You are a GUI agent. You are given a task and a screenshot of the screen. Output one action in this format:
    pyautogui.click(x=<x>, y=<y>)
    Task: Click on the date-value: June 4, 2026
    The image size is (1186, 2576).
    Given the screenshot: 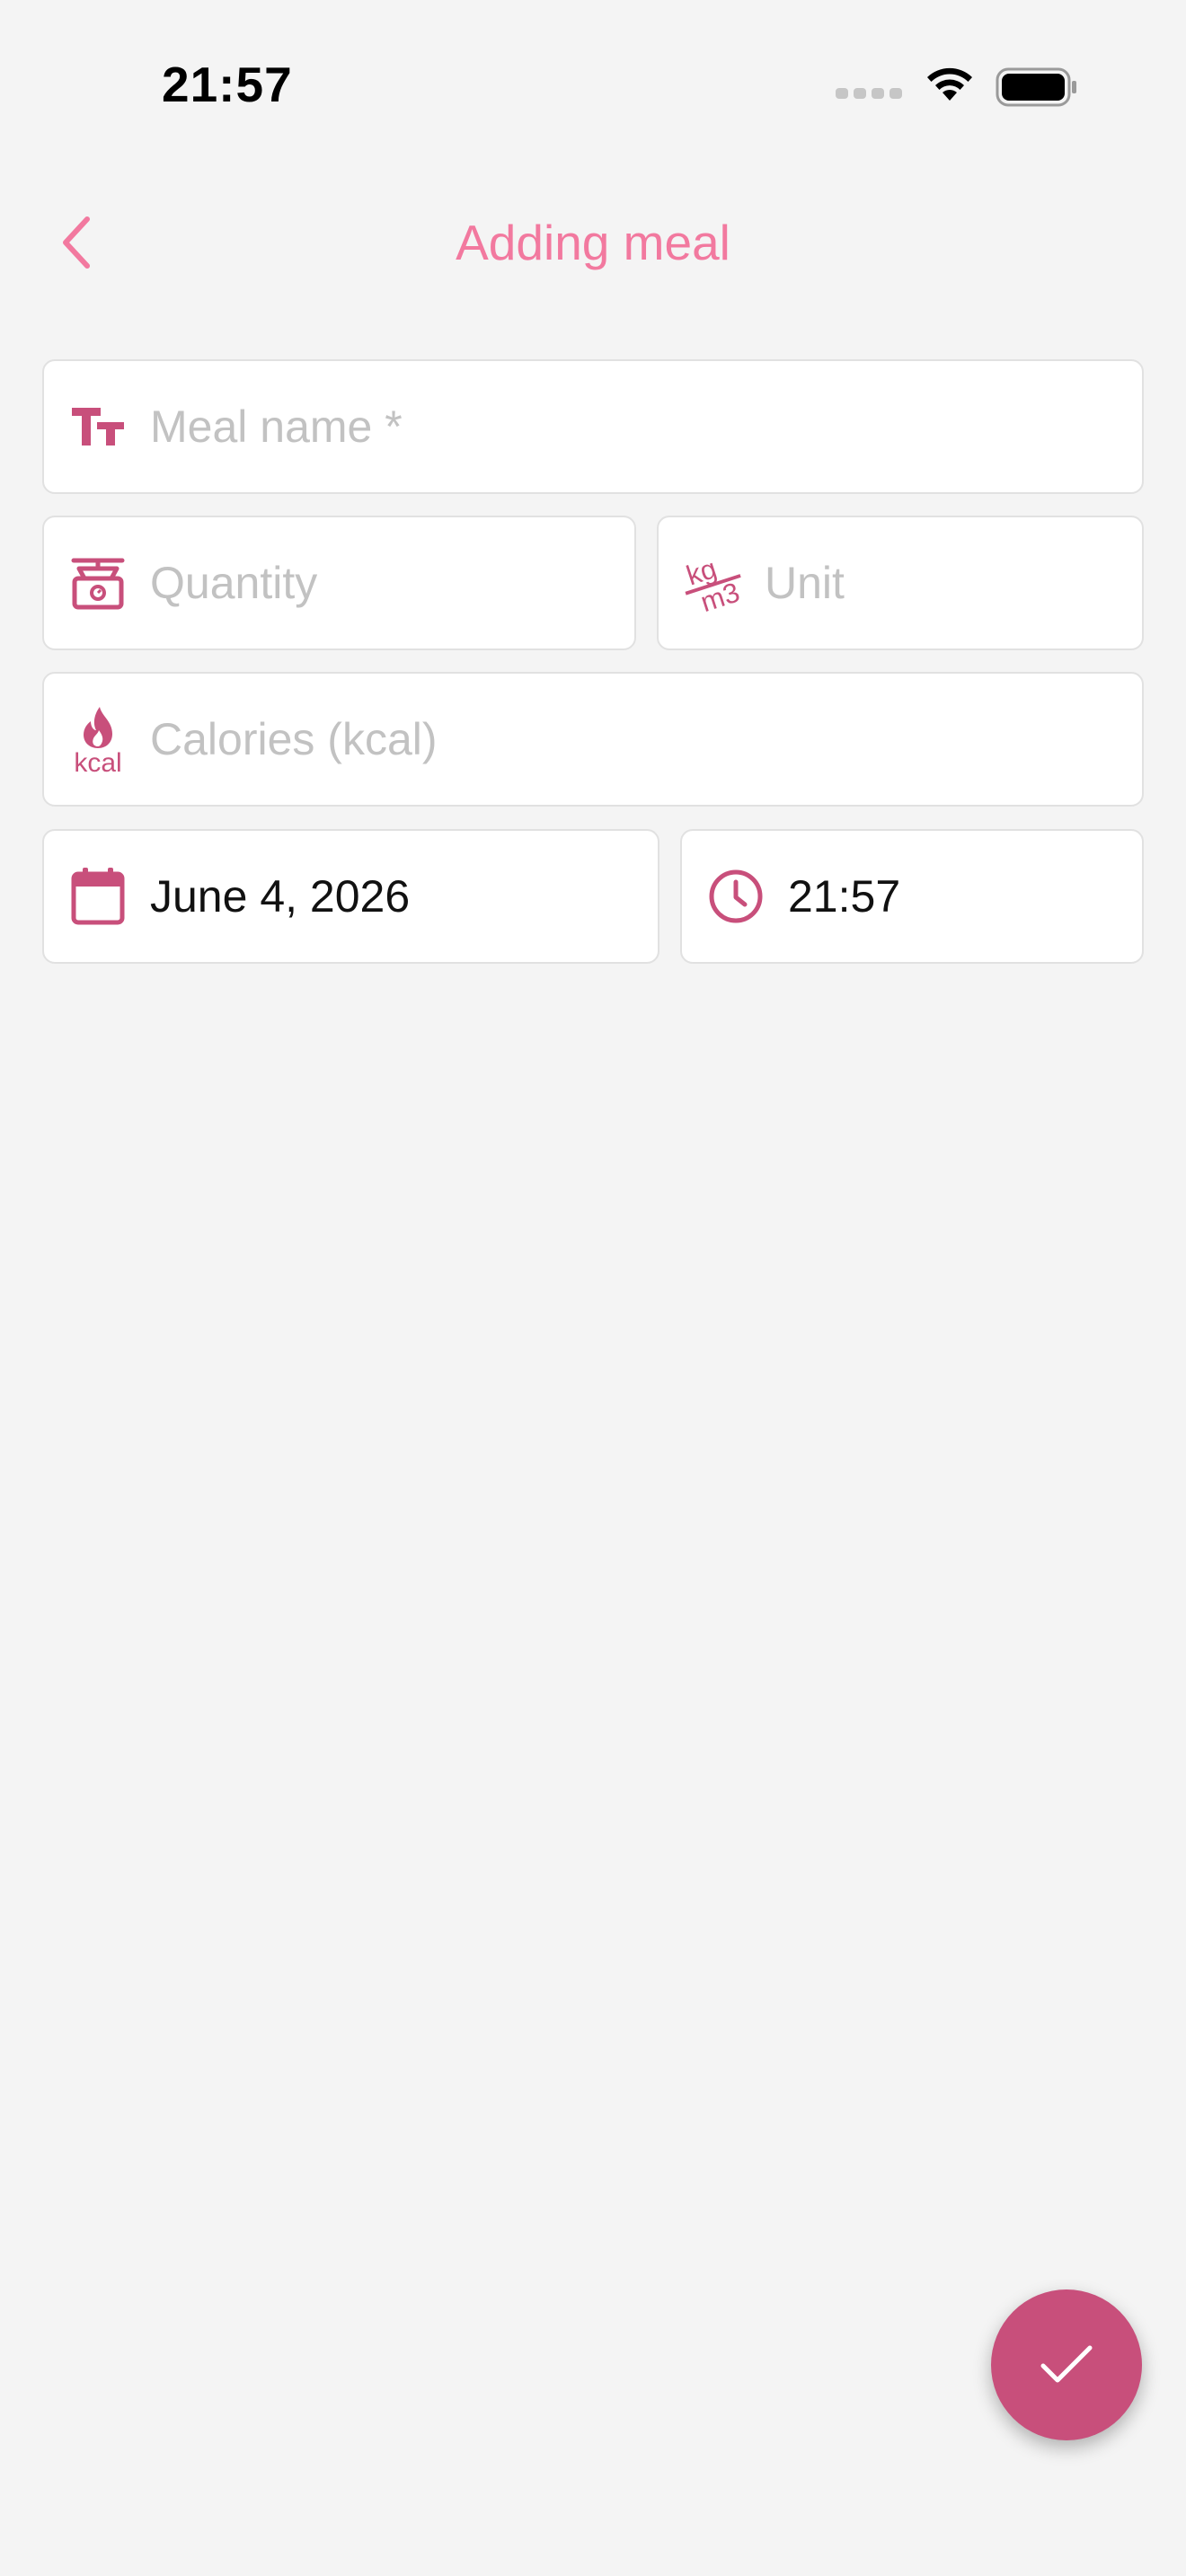 What is the action you would take?
    pyautogui.click(x=280, y=896)
    